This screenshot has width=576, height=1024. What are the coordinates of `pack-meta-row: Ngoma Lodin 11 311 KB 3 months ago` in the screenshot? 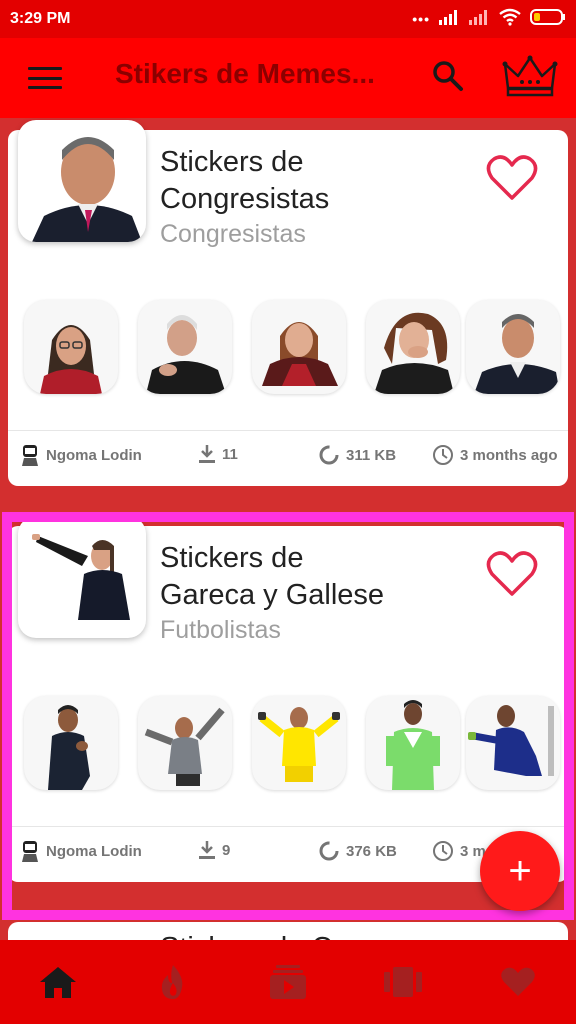 It's located at (288, 456).